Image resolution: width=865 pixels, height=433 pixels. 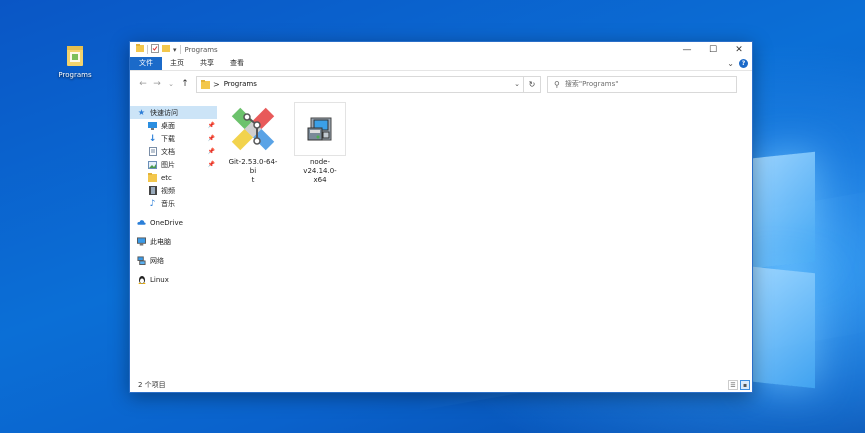 What do you see at coordinates (175, 50) in the screenshot?
I see `chevron-down-icon: ▾` at bounding box center [175, 50].